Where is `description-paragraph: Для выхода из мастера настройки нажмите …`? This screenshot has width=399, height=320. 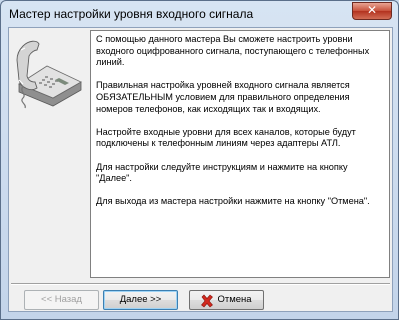
description-paragraph: Для выхода из мастера настройки нажмите … is located at coordinates (233, 201).